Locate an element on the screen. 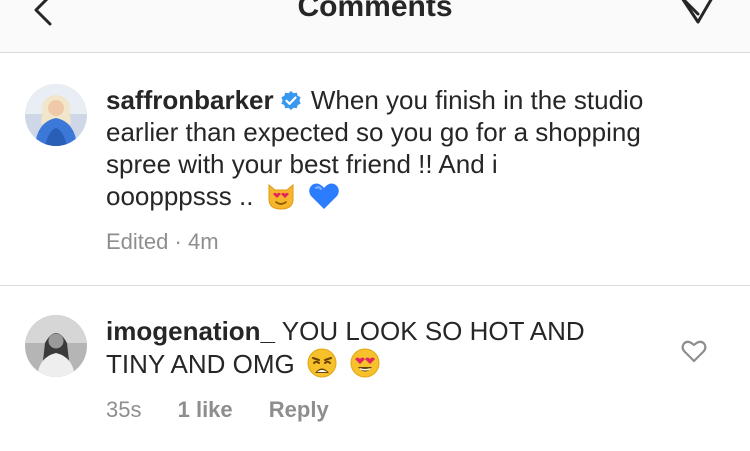  page-title: Comments is located at coordinates (375, 11).